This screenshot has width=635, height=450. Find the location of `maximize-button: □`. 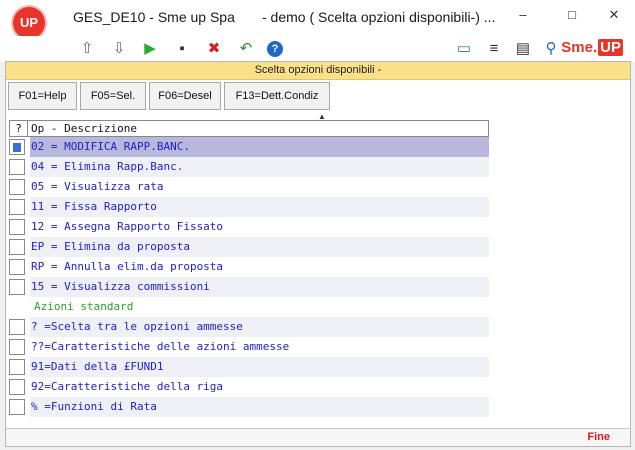

maximize-button: □ is located at coordinates (572, 15).